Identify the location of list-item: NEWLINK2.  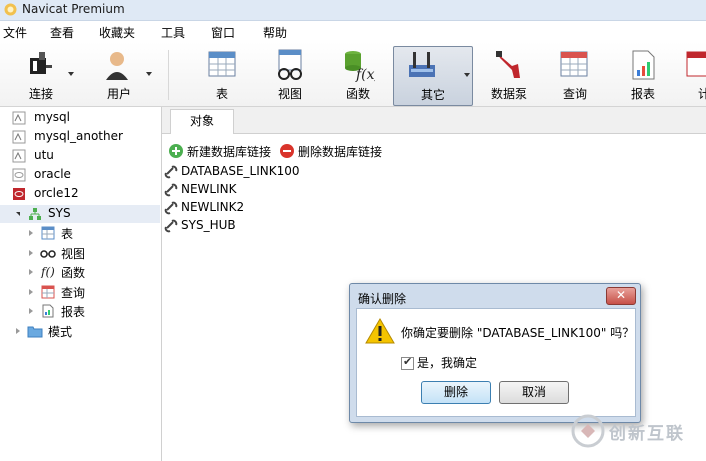
(234, 208).